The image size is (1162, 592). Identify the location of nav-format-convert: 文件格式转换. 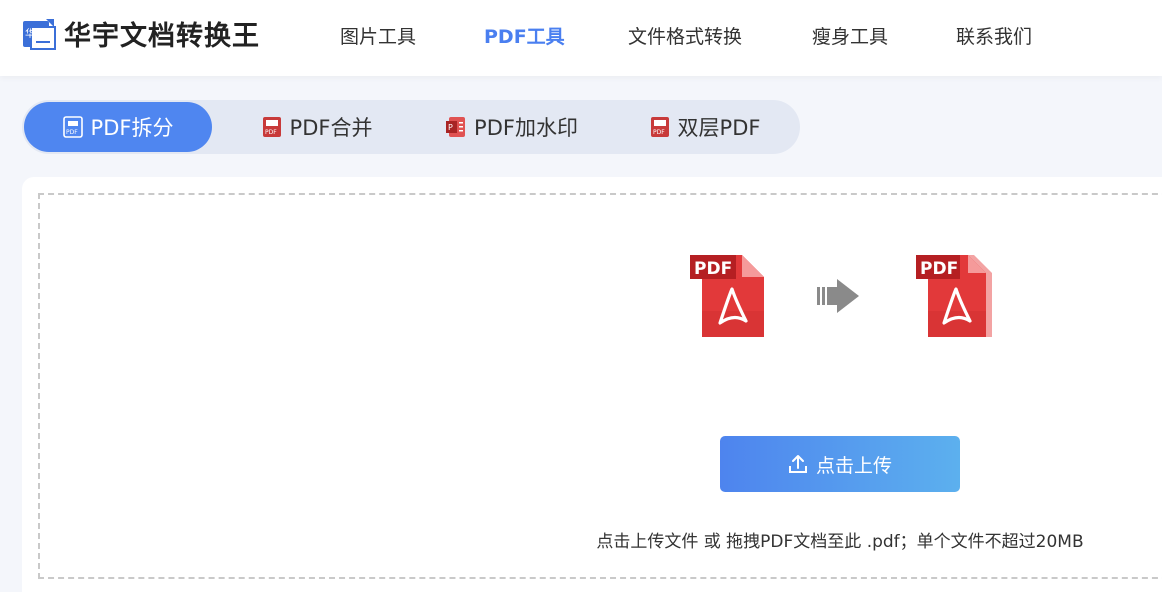
(685, 35).